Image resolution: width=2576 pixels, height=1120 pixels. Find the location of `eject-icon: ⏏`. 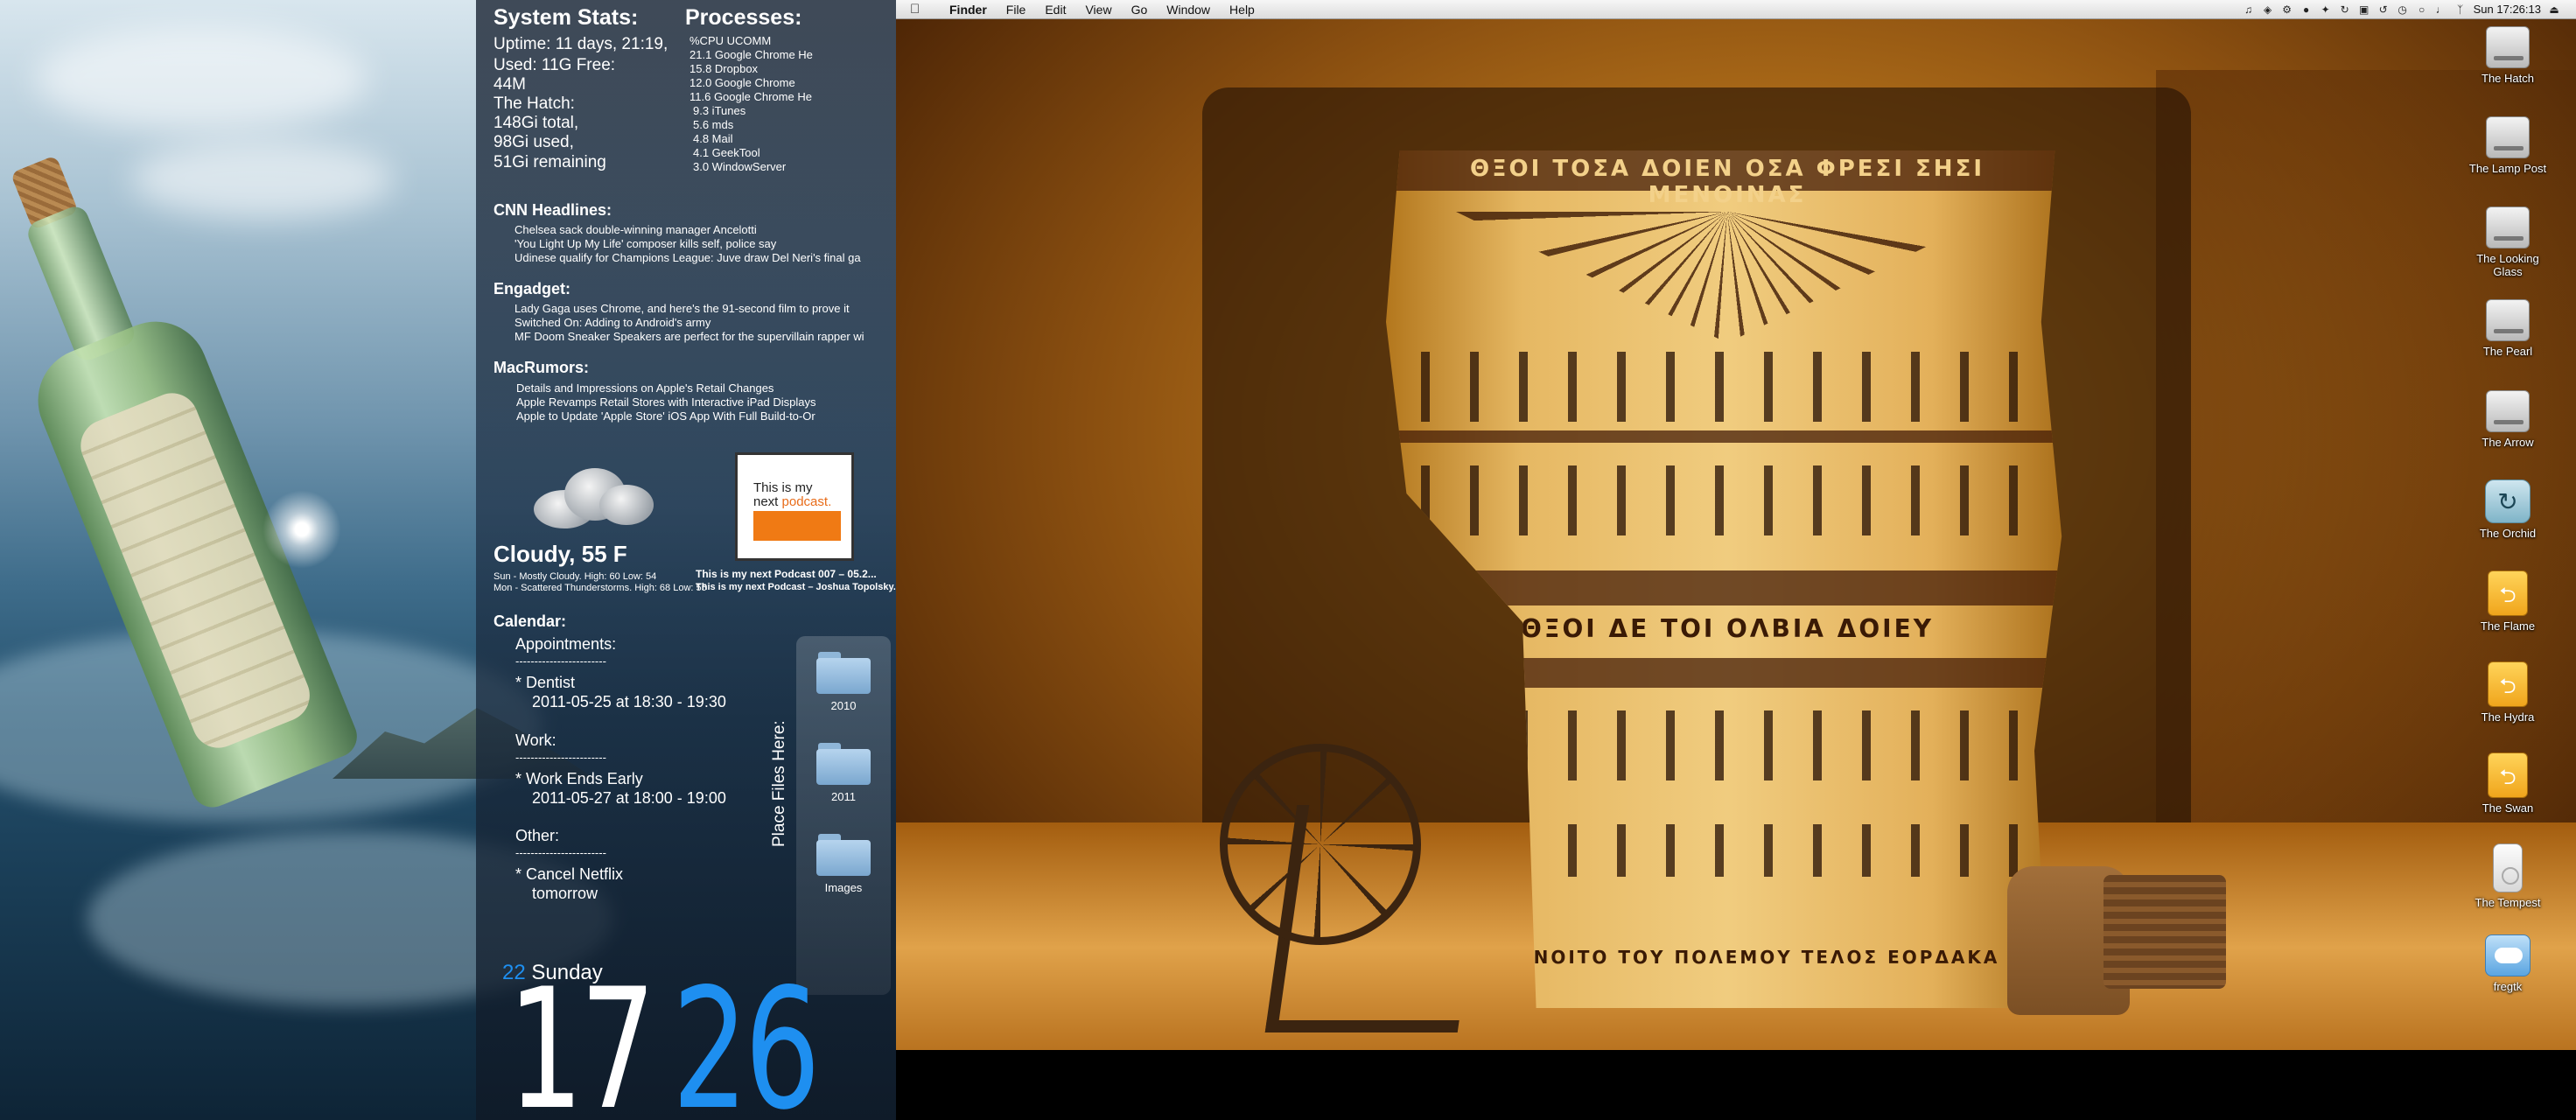

eject-icon: ⏏ is located at coordinates (2554, 10).